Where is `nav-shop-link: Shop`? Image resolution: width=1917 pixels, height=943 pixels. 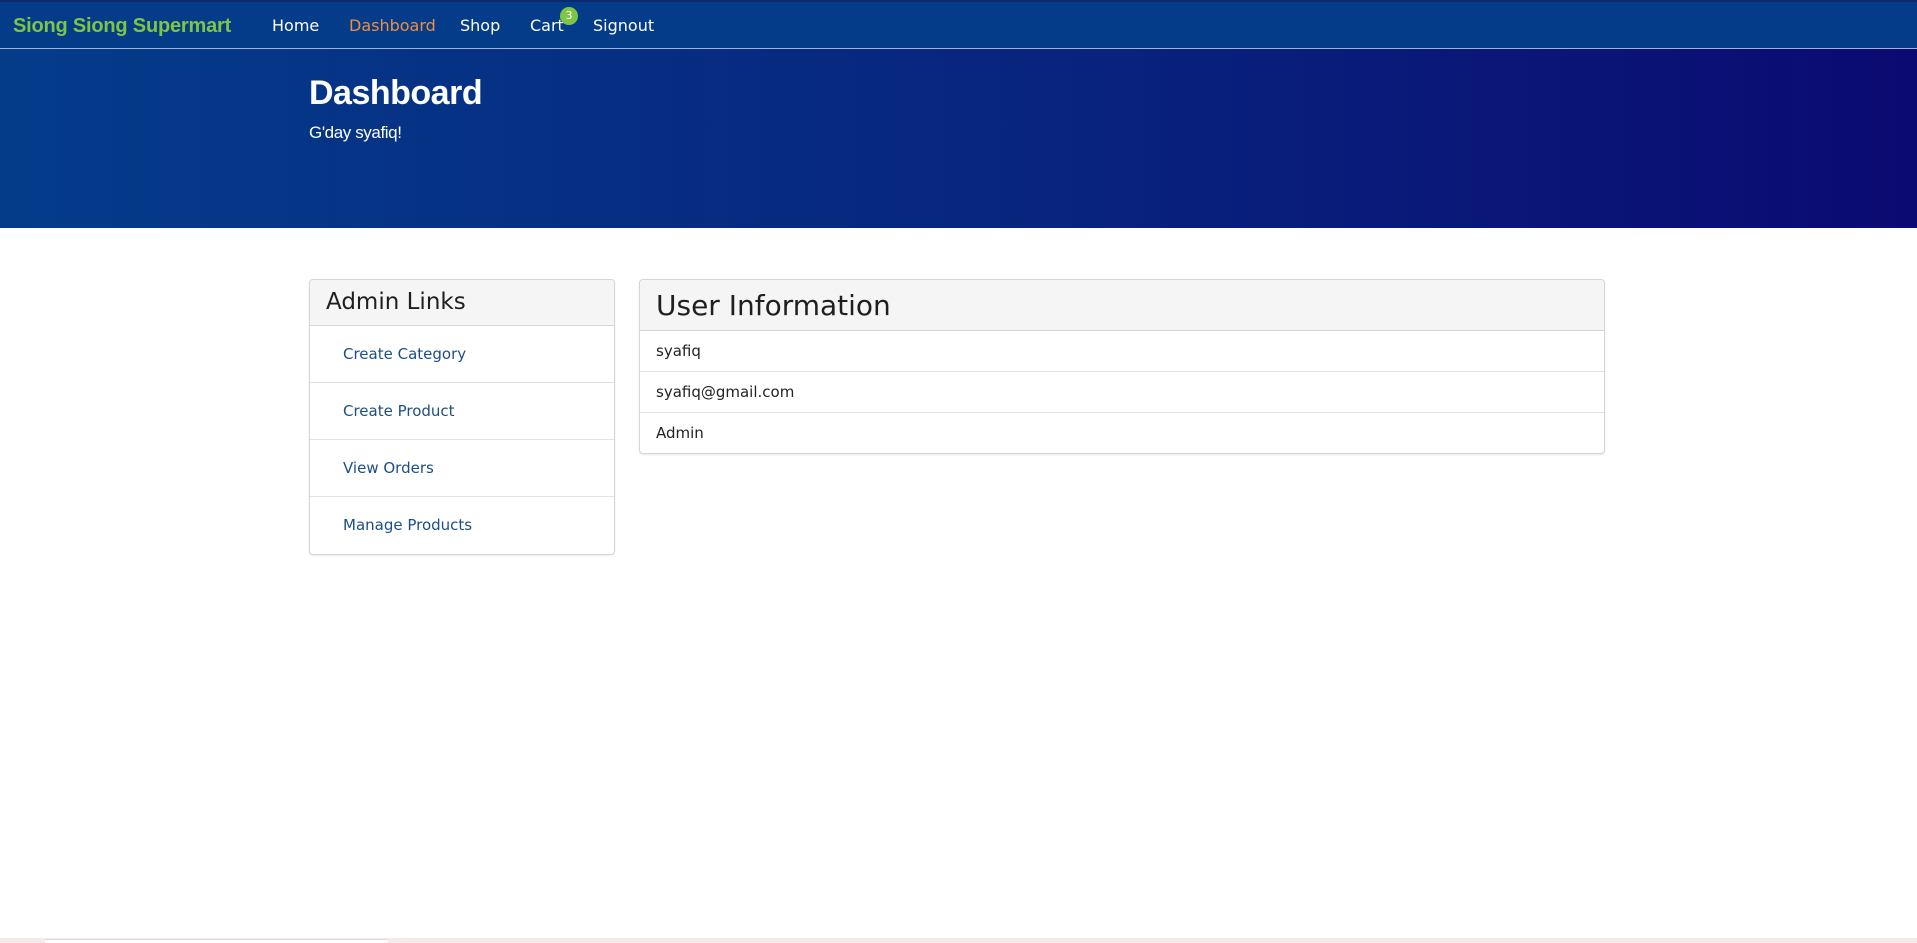
nav-shop-link: Shop is located at coordinates (480, 25).